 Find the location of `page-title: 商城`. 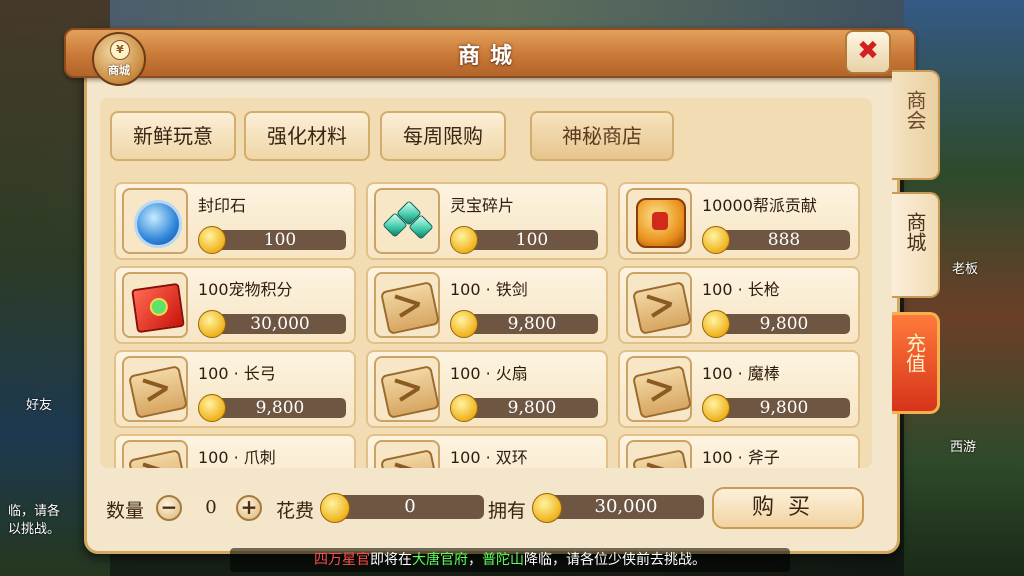

page-title: 商城 is located at coordinates (489, 56).